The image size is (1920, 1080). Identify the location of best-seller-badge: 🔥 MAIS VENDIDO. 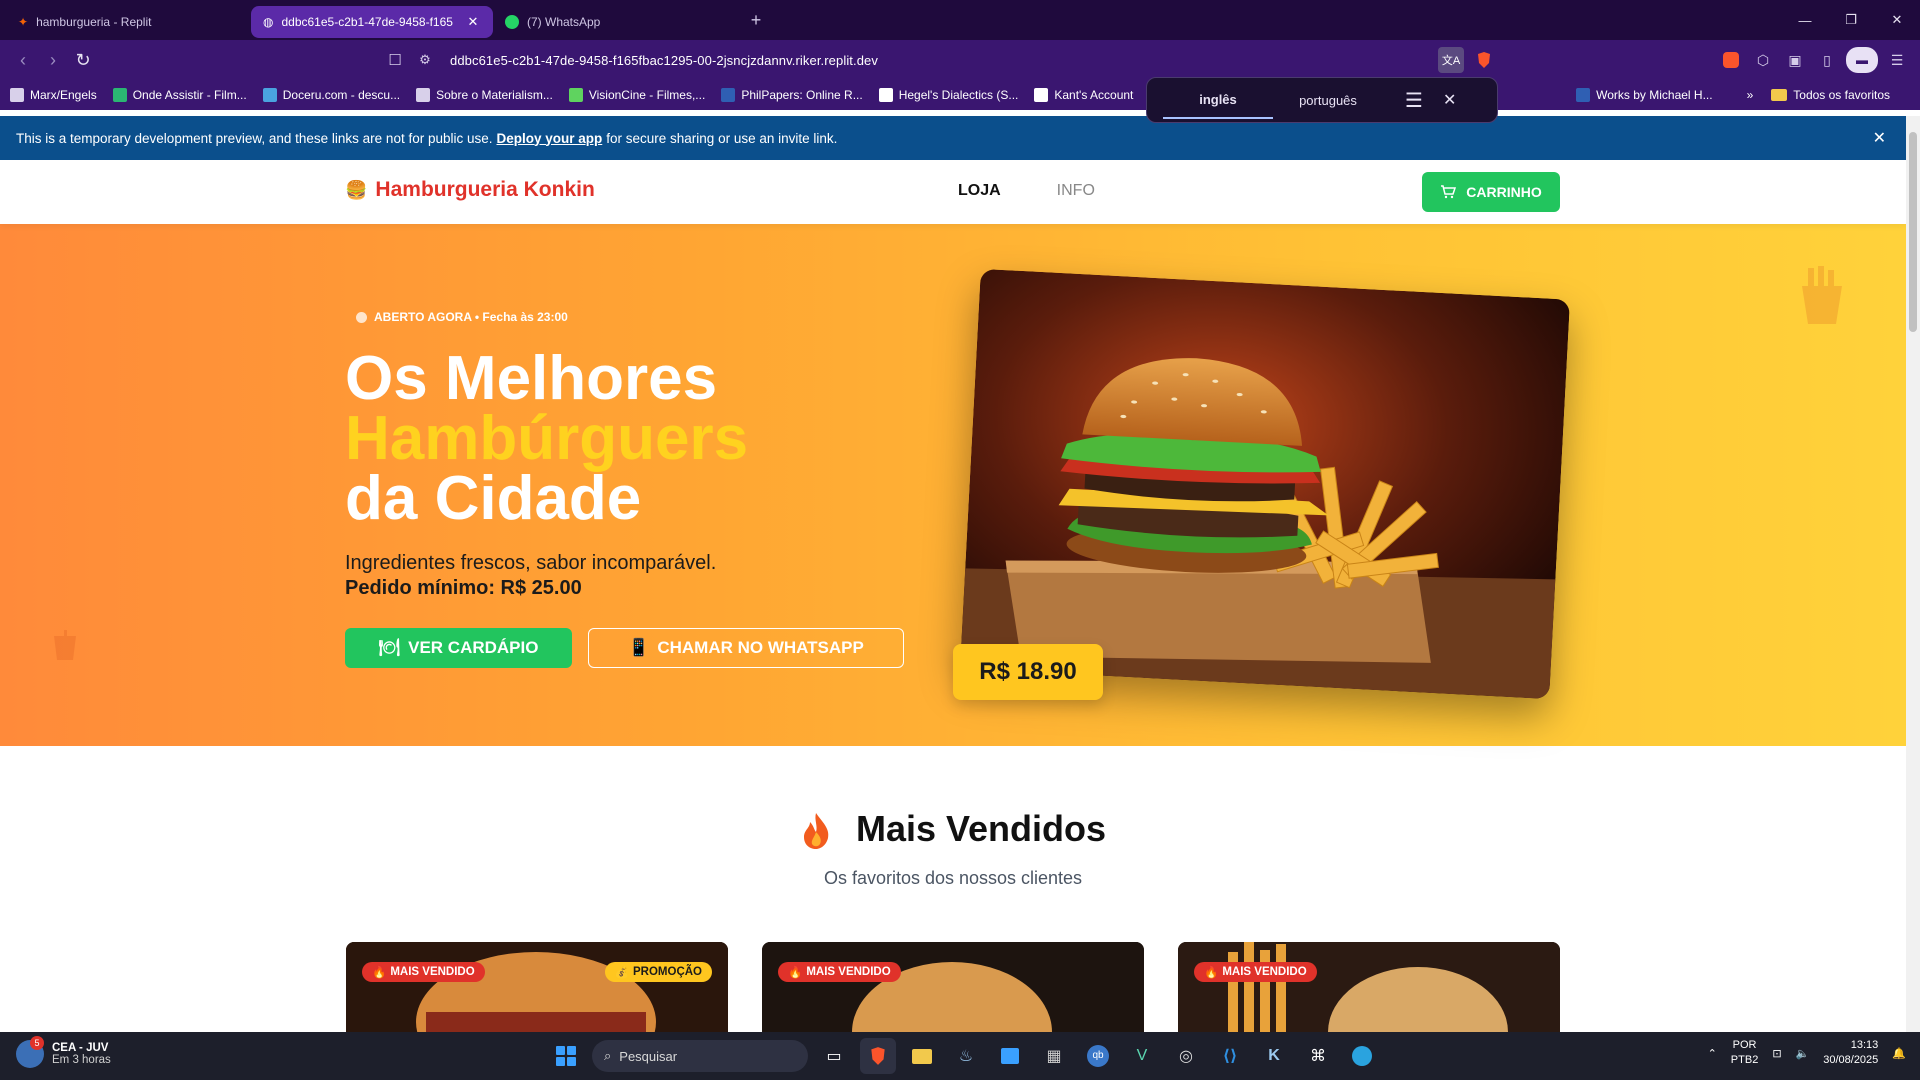
(1255, 972).